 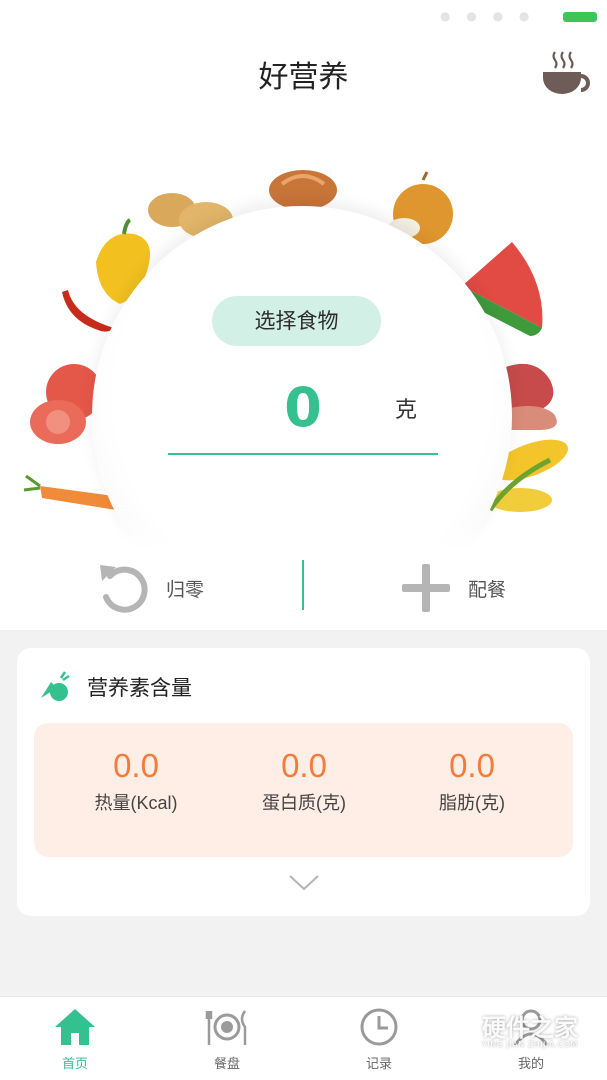 I want to click on page-title: 好营养, so click(x=303, y=77).